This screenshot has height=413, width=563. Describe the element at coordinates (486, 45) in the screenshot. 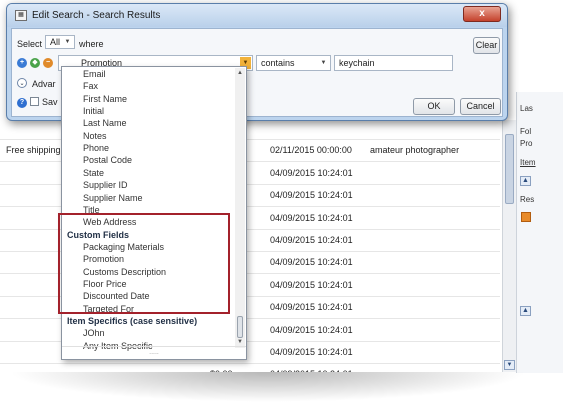

I see `clear-button: Clear` at that location.